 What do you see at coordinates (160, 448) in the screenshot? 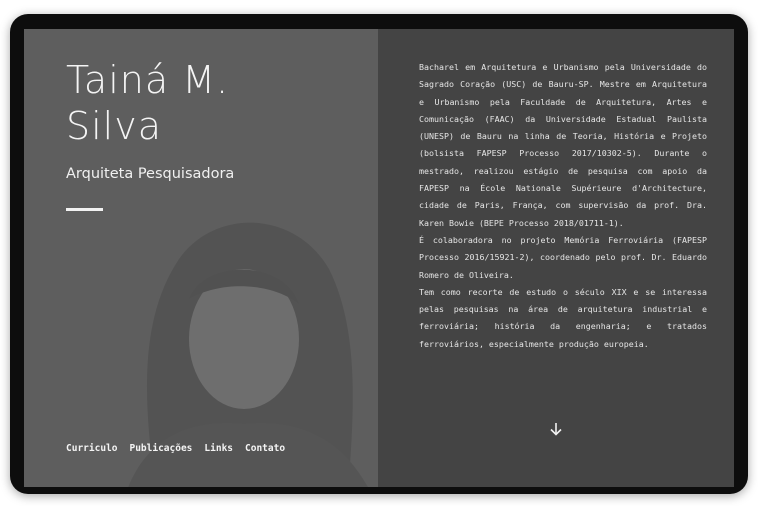
I see `nav-link-publicacoes: Publicações` at bounding box center [160, 448].